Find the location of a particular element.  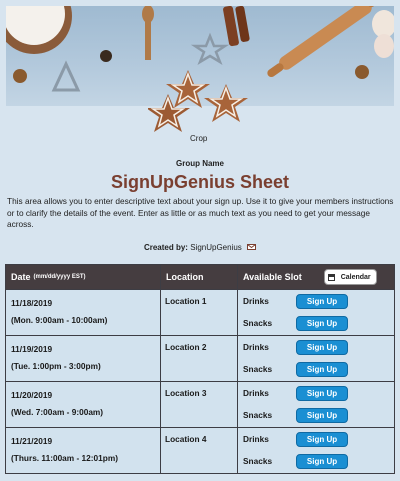

row-date: 11/21/2019 is located at coordinates (32, 441).